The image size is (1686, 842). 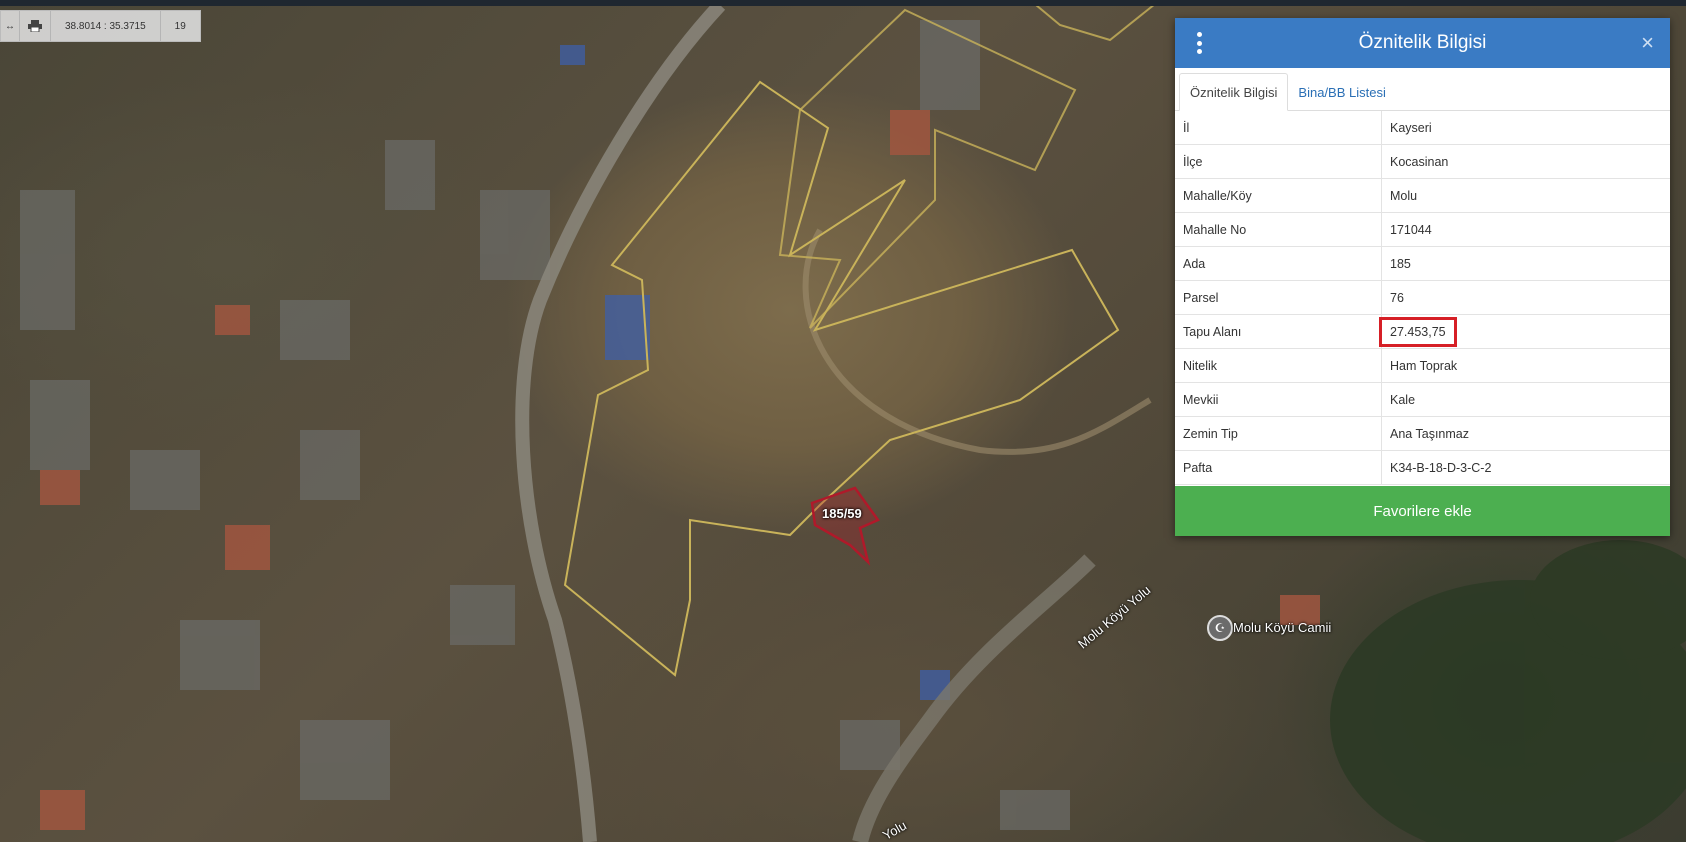 I want to click on tab-attribute-info: Öznitelik Bilgisi, so click(x=1234, y=92).